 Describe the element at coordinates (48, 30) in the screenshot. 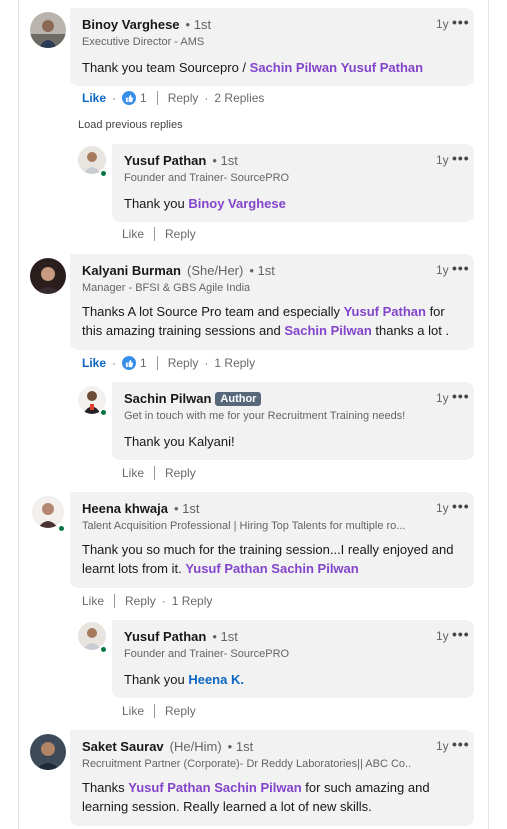

I see `avatar-binoy` at that location.